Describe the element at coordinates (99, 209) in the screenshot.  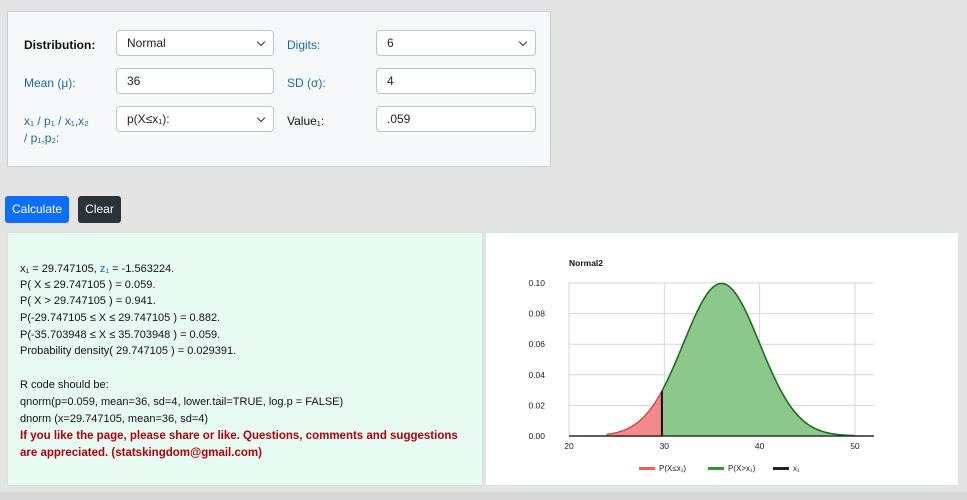
I see `clear-button: Clear` at that location.